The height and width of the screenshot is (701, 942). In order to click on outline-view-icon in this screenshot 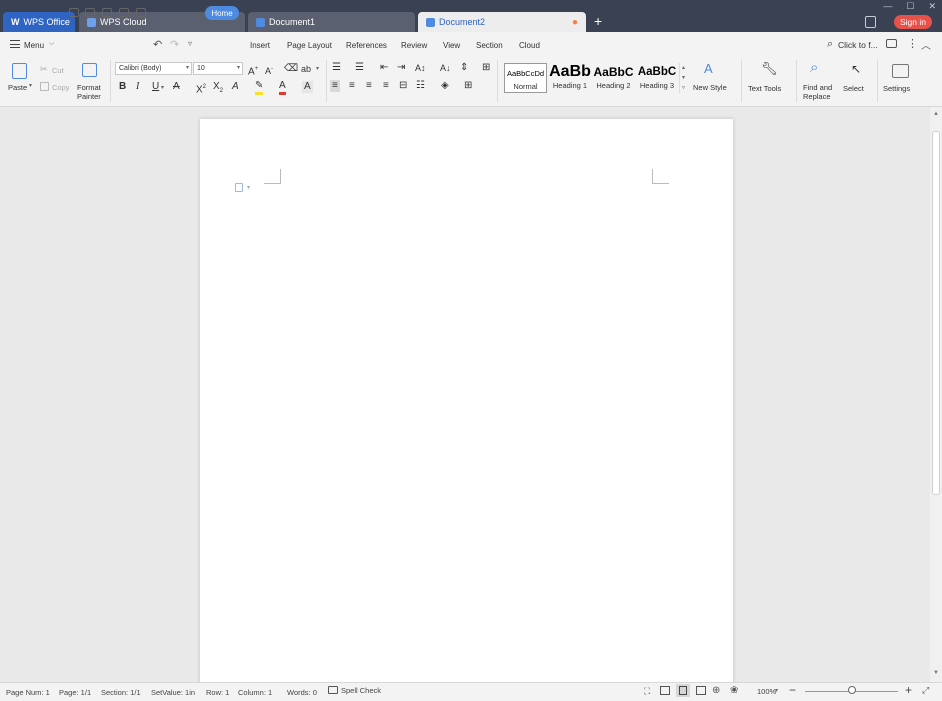, I will do `click(701, 690)`.